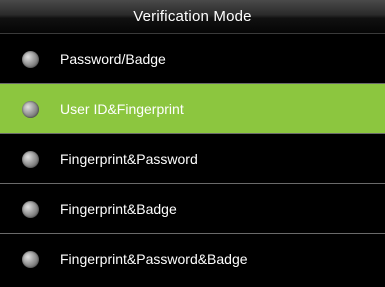 This screenshot has width=385, height=287. What do you see at coordinates (118, 208) in the screenshot?
I see `option-label: Fingerprint&Badge` at bounding box center [118, 208].